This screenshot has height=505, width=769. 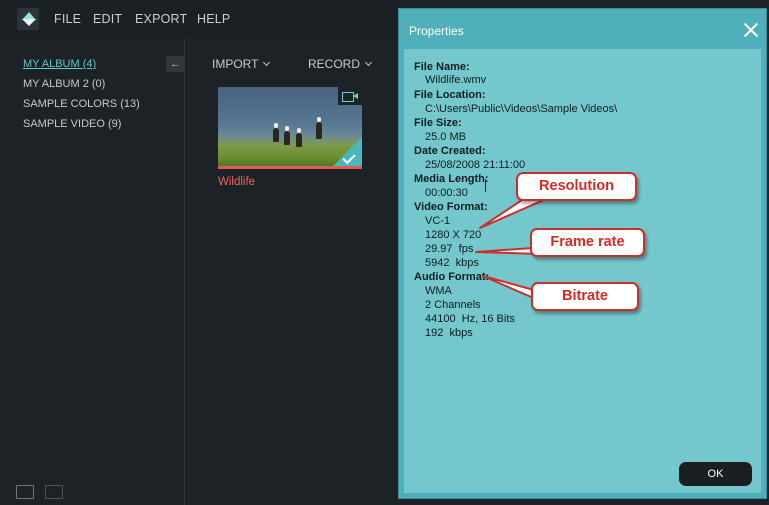 I want to click on callout-pointers, so click(x=511, y=248).